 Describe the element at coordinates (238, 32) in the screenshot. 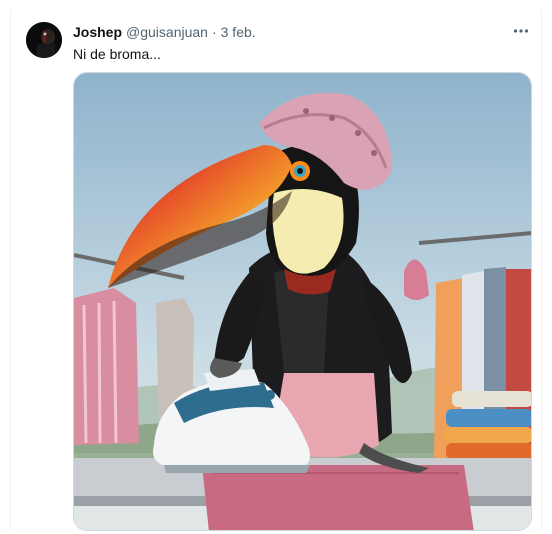

I see `tweet-date: 3 feb.` at that location.